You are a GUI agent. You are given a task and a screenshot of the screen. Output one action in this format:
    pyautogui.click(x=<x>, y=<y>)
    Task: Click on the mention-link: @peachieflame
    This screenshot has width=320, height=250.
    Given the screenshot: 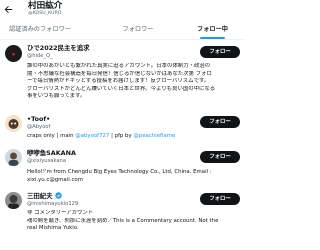 What is the action you would take?
    pyautogui.click(x=154, y=136)
    